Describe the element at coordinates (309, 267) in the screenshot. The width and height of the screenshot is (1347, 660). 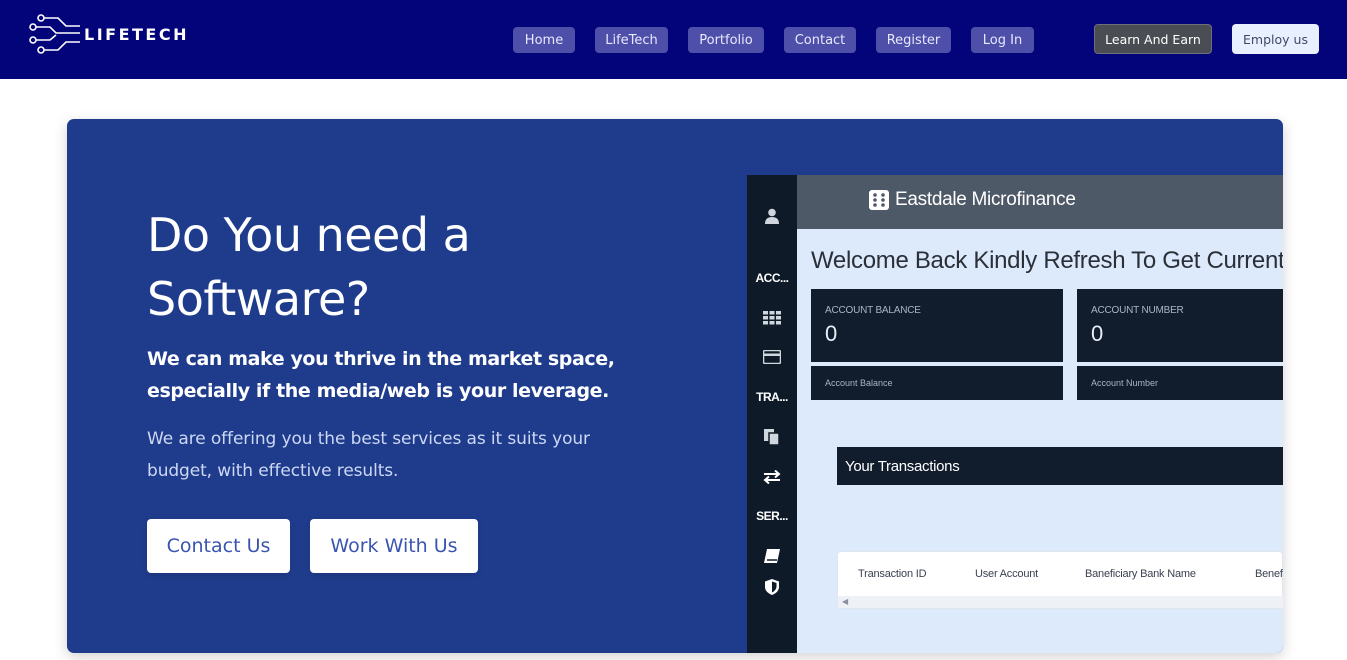
I see `hero-title: Do You need a Software?` at that location.